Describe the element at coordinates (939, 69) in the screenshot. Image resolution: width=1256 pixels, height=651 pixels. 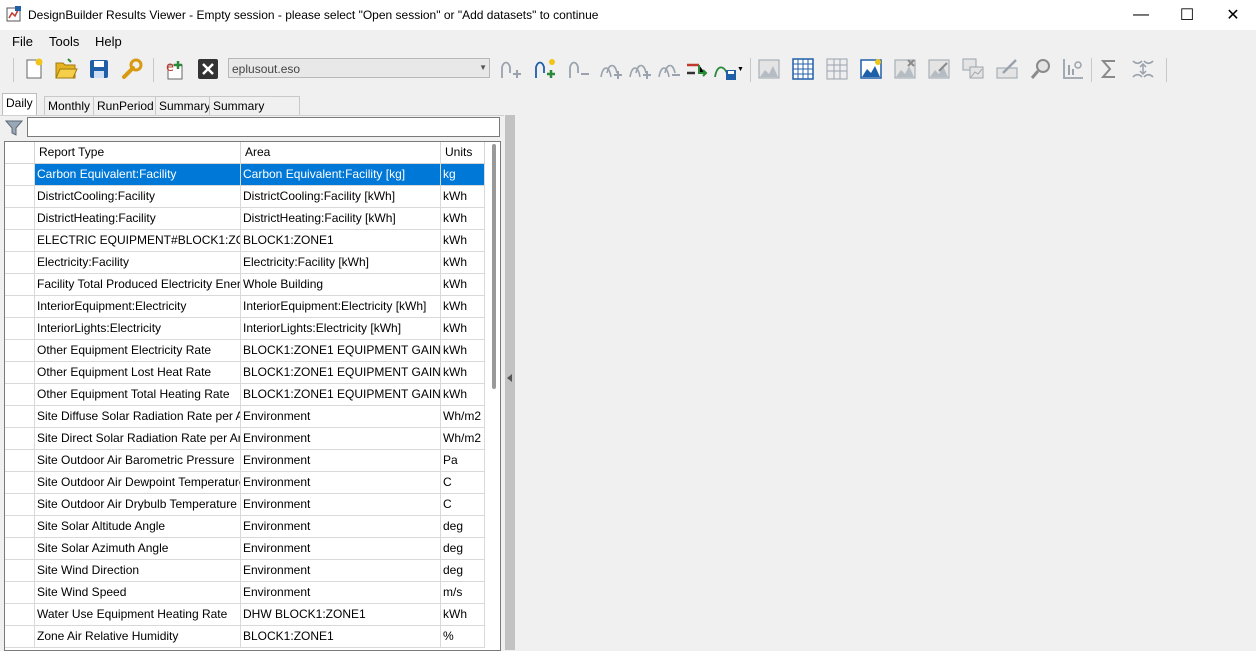
I see `chart-edit-button` at that location.